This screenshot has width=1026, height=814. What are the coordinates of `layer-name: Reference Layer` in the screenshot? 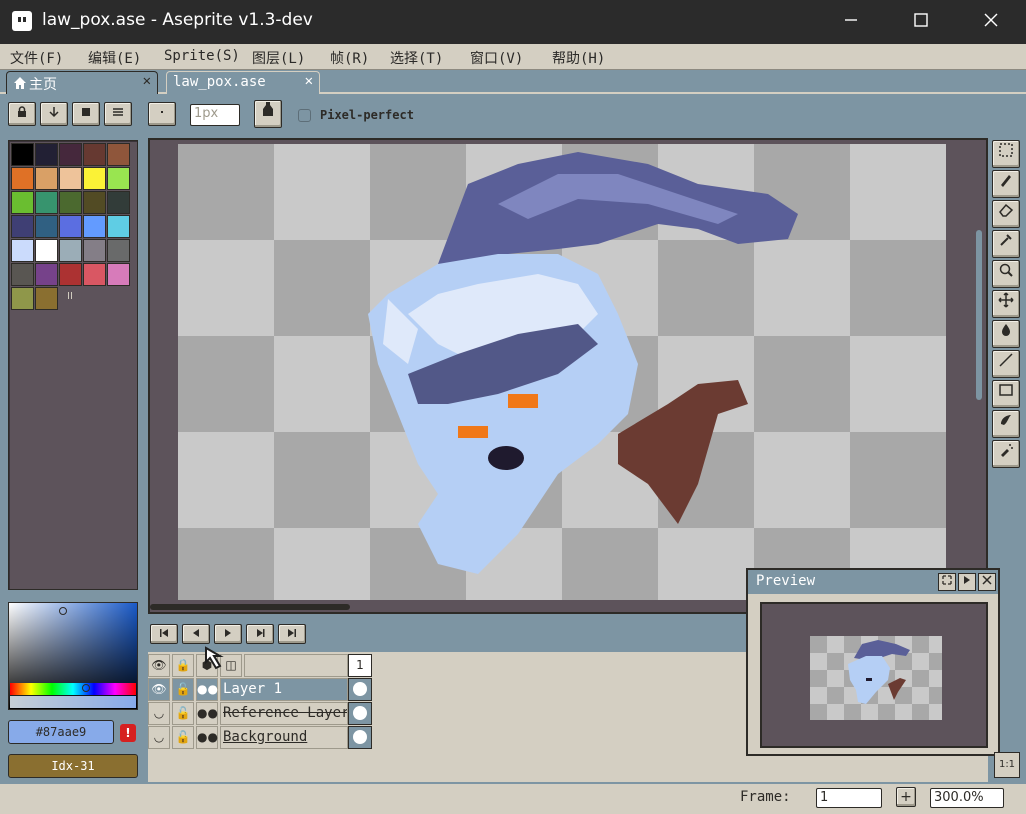 It's located at (284, 713).